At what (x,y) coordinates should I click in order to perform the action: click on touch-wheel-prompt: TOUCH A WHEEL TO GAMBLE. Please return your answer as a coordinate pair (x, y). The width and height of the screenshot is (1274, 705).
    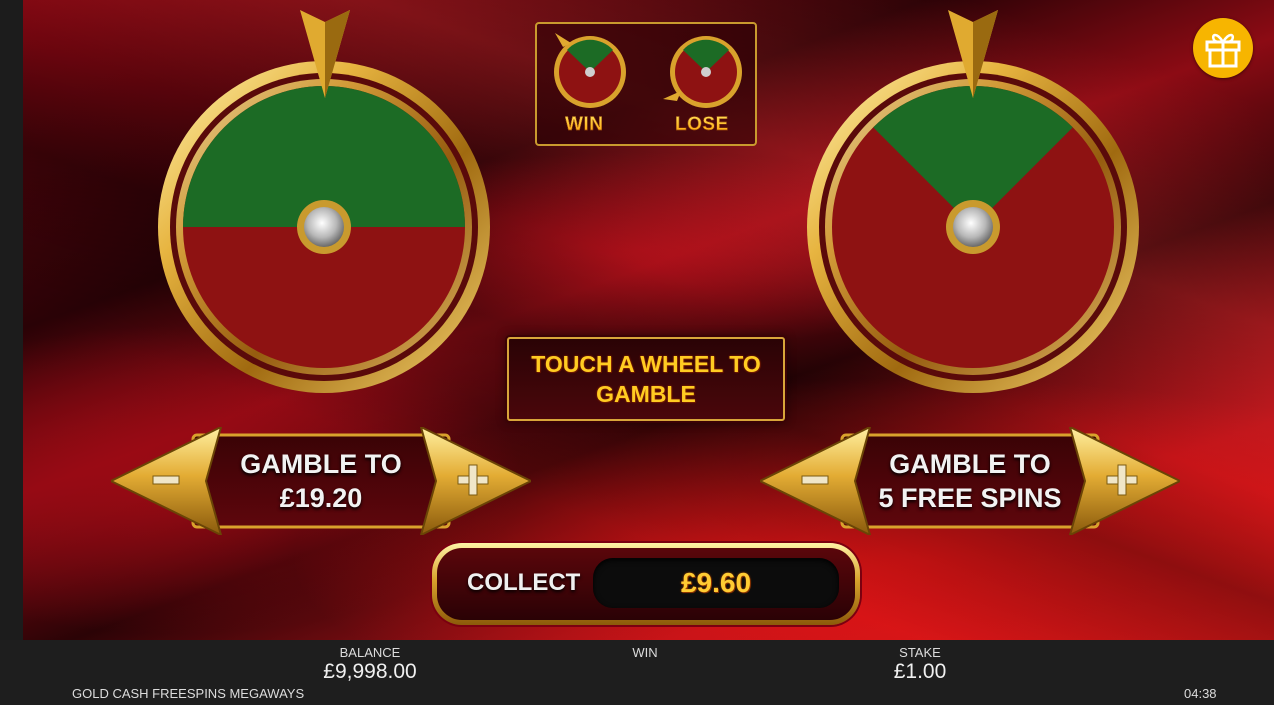
    Looking at the image, I should click on (646, 379).